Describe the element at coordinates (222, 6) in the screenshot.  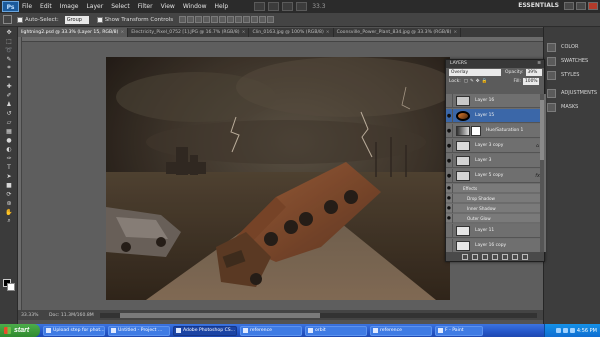
I see `menu-help: Help` at that location.